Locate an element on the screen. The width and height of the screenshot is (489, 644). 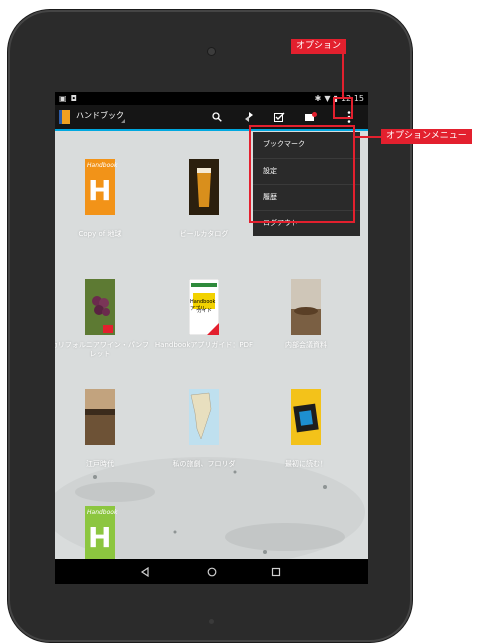
wifi-icon: ▼ is located at coordinates (327, 98).